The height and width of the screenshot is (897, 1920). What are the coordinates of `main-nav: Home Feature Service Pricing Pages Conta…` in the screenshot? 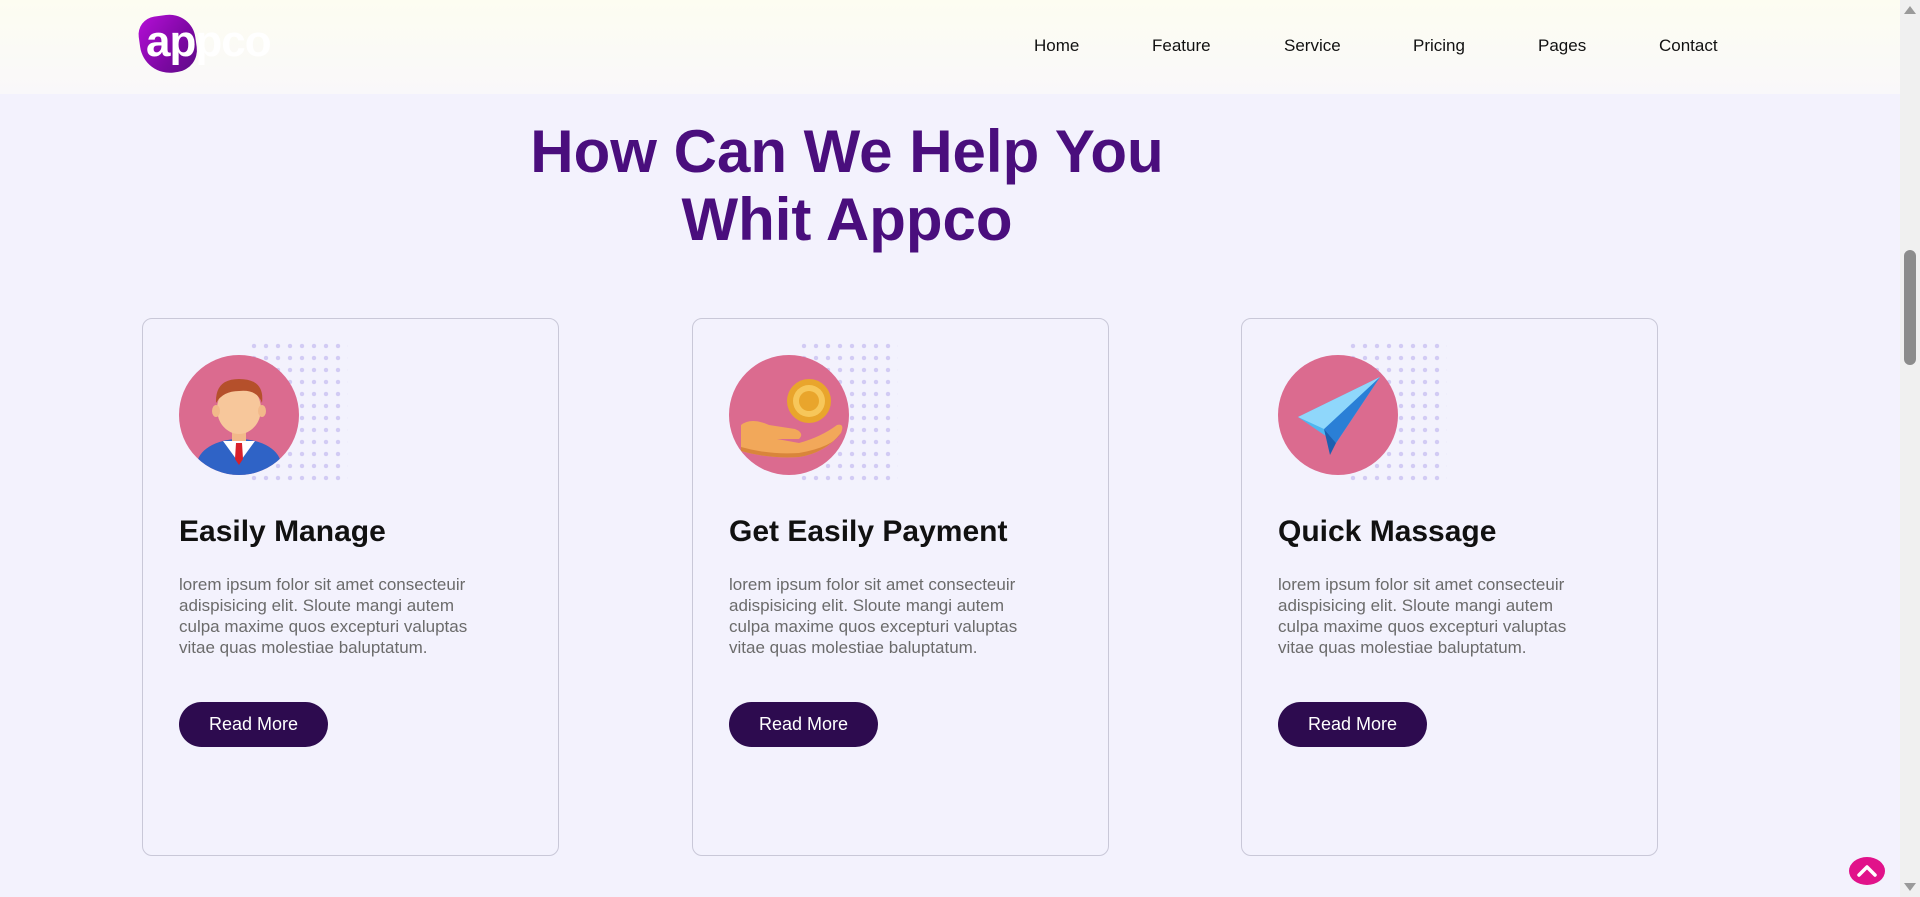 It's located at (950, 48).